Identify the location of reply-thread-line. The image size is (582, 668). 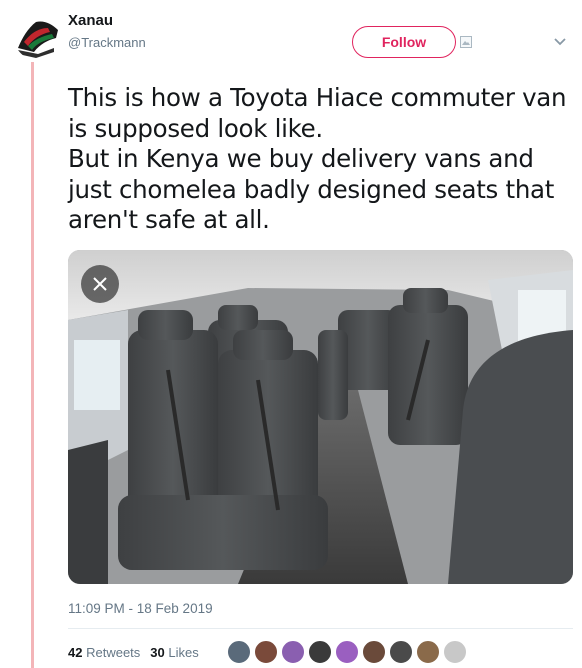
(32, 365).